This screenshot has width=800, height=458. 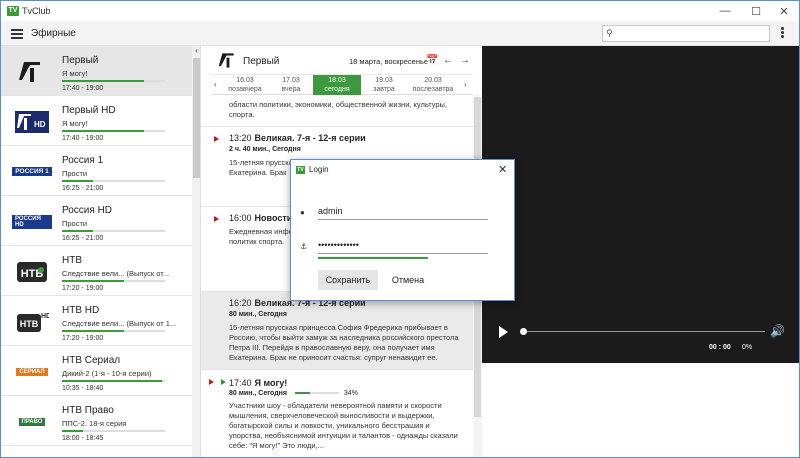 I want to click on program-time: 17:40, so click(x=240, y=383).